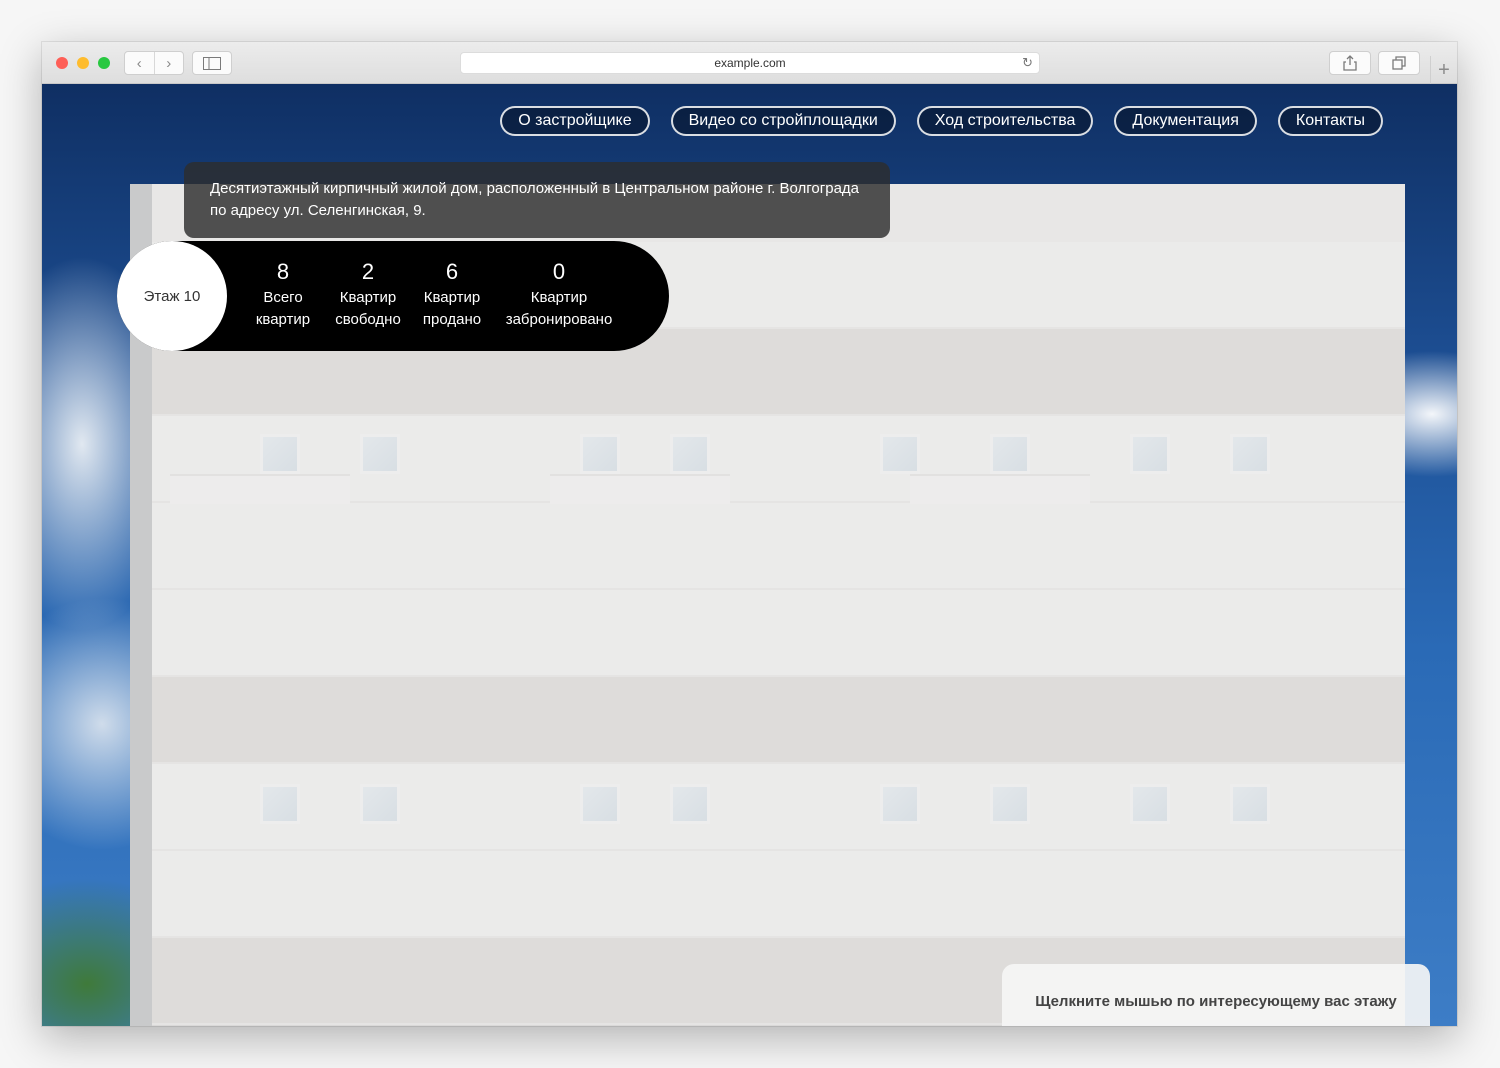  Describe the element at coordinates (172, 296) in the screenshot. I see `floor-number-badge: Этаж 10` at that location.